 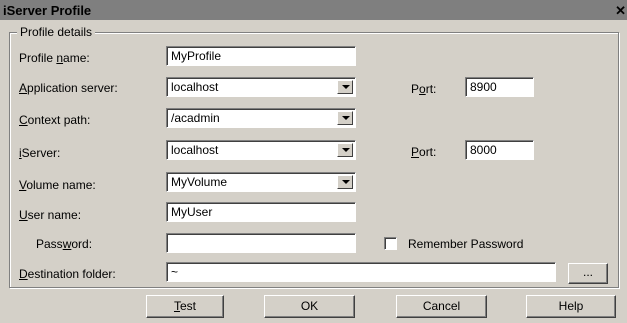 What do you see at coordinates (424, 89) in the screenshot?
I see `app-port-label: Port:` at bounding box center [424, 89].